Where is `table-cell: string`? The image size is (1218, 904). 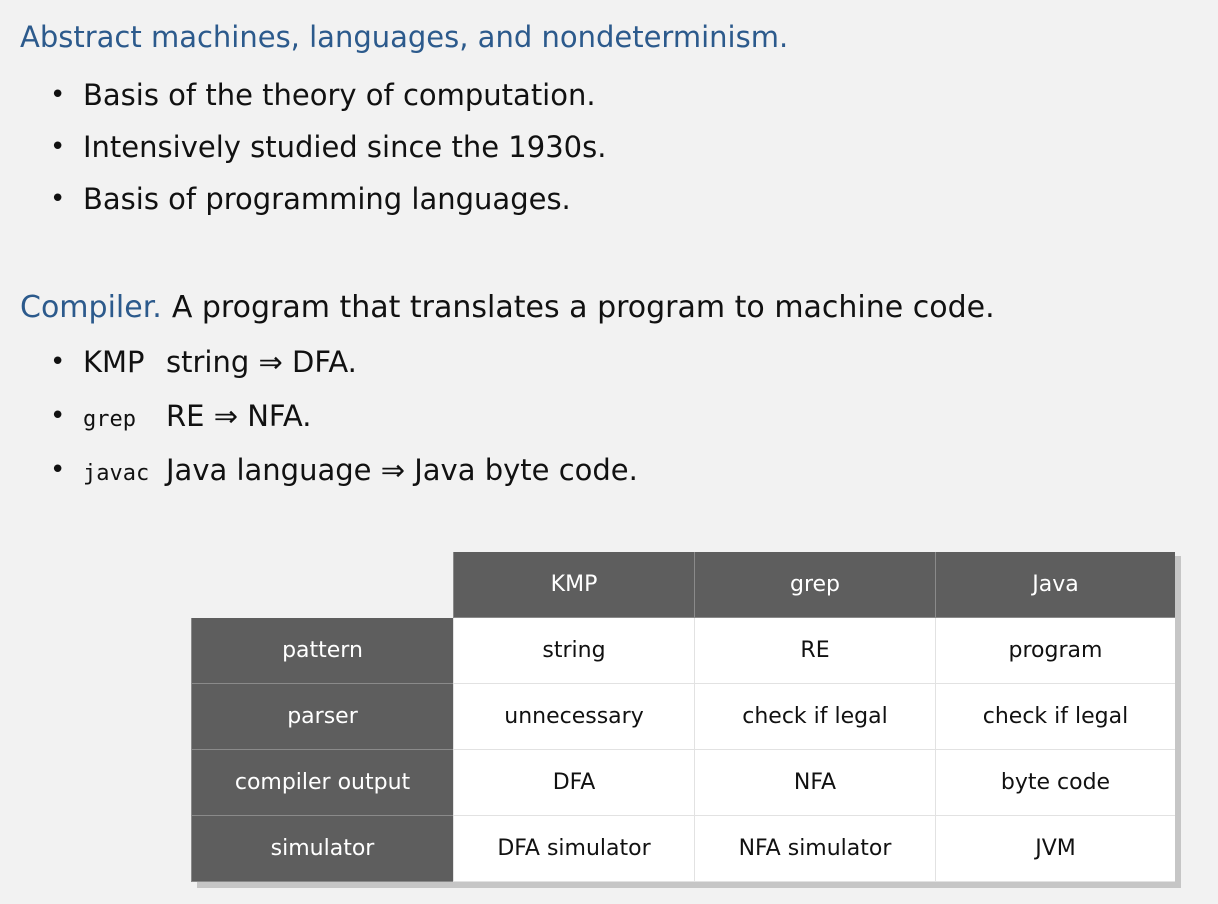
table-cell: string is located at coordinates (573, 651).